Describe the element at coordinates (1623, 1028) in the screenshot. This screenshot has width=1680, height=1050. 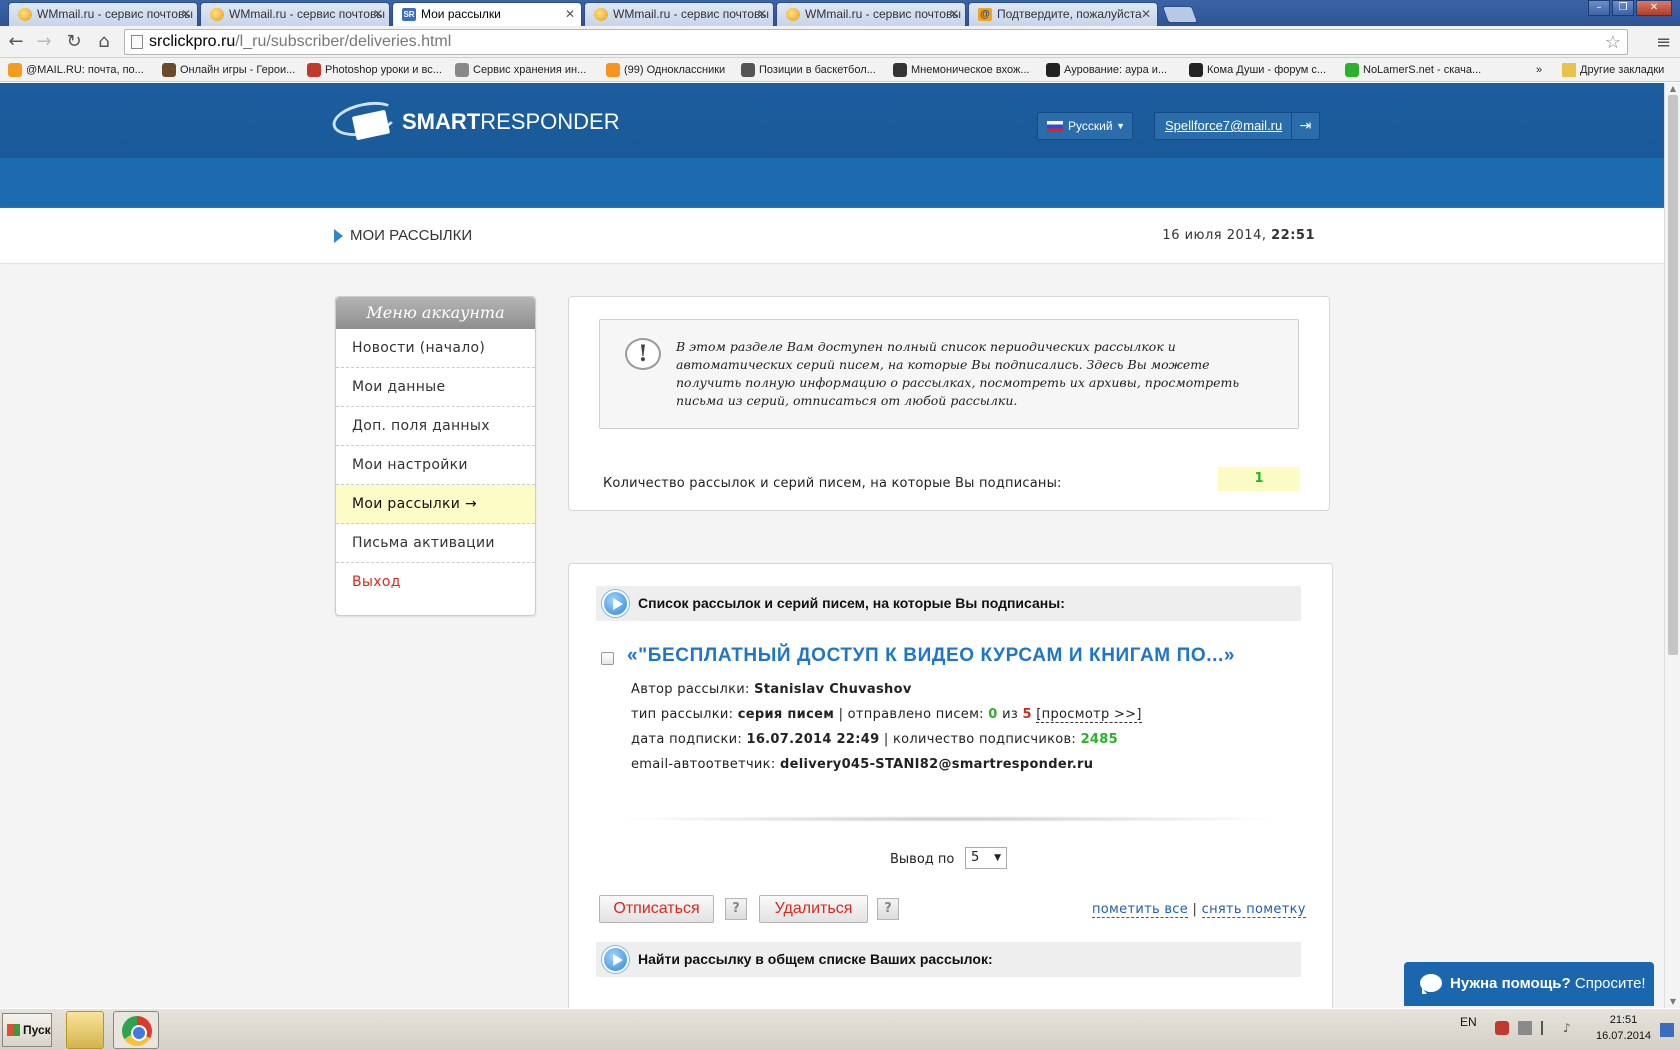
I see `taskbar-clock: 21:51 16.07.2014` at that location.